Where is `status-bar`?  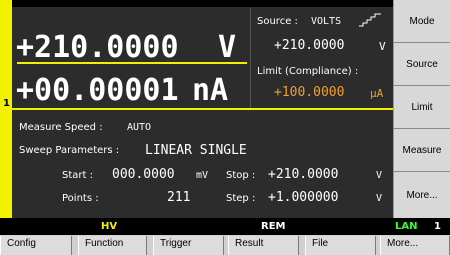
status-bar is located at coordinates (225, 226).